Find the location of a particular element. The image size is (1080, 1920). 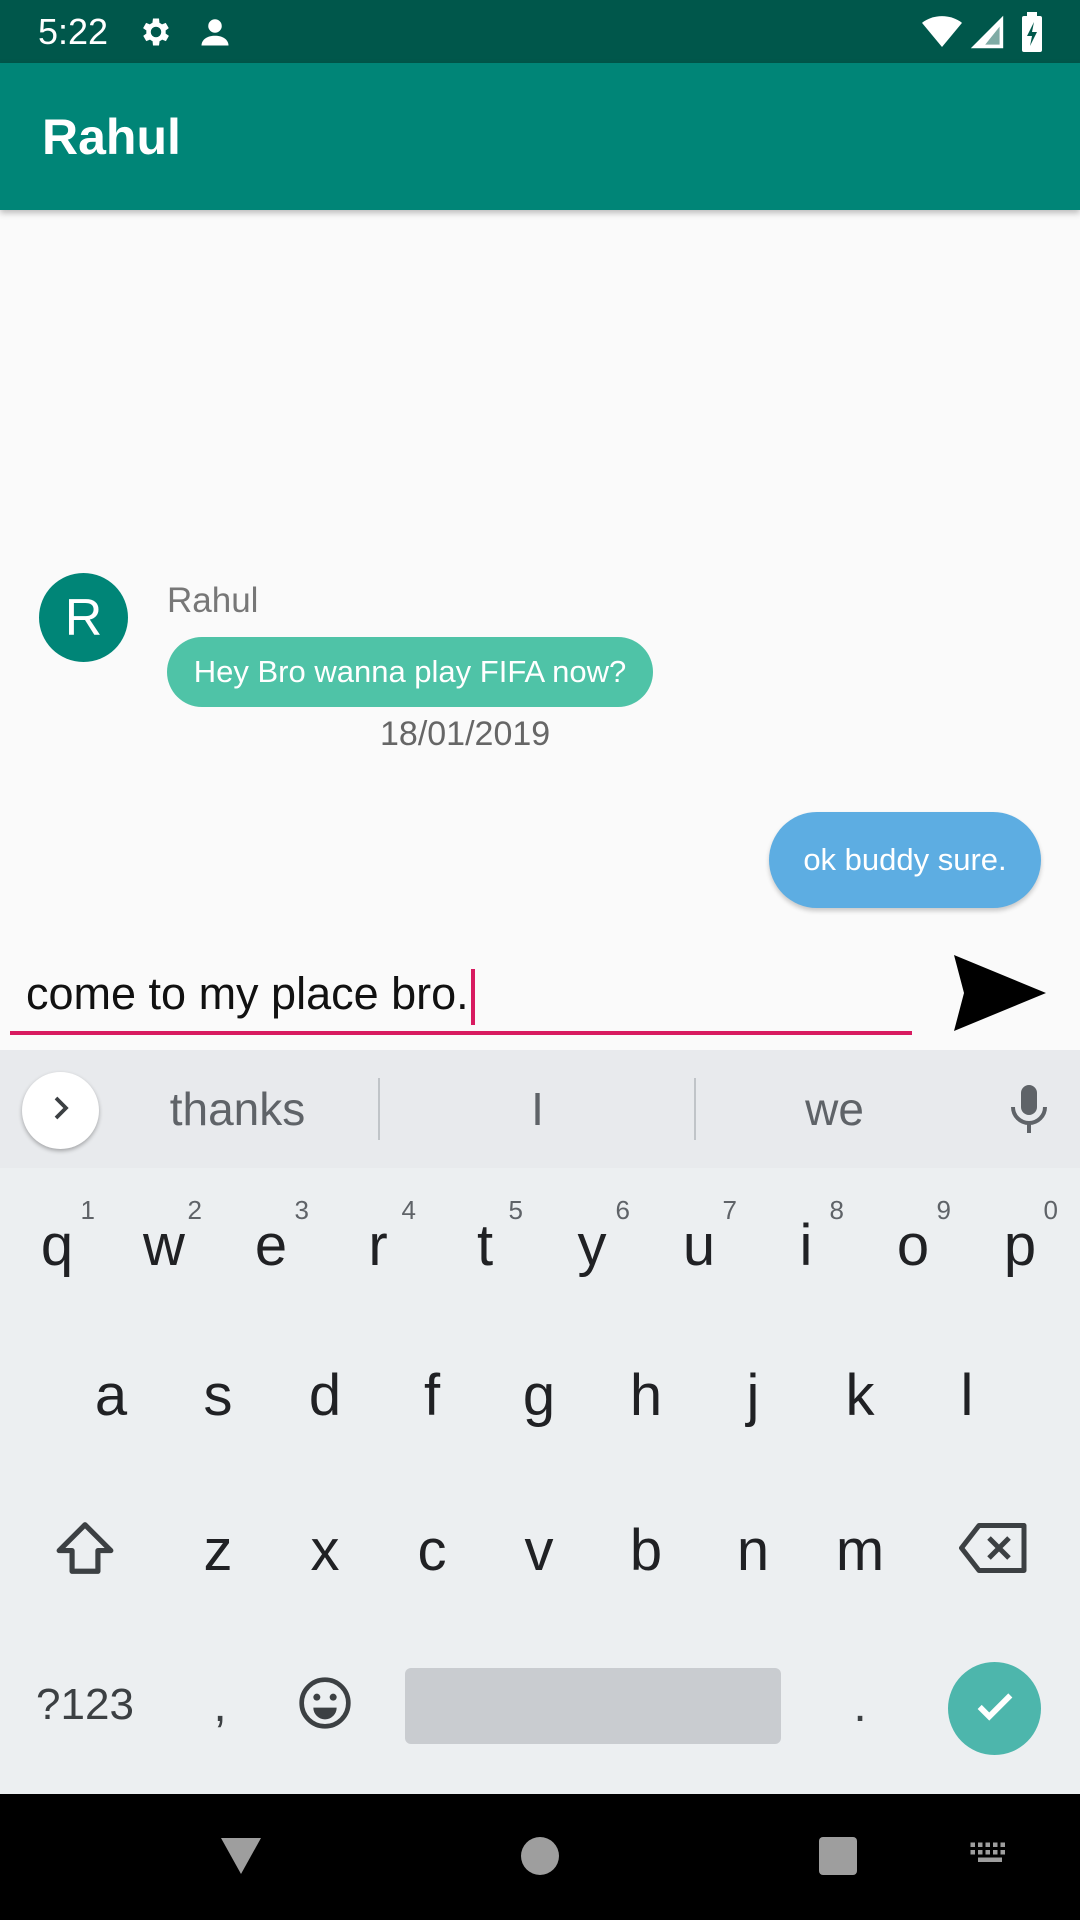

recents-button is located at coordinates (838, 1858).